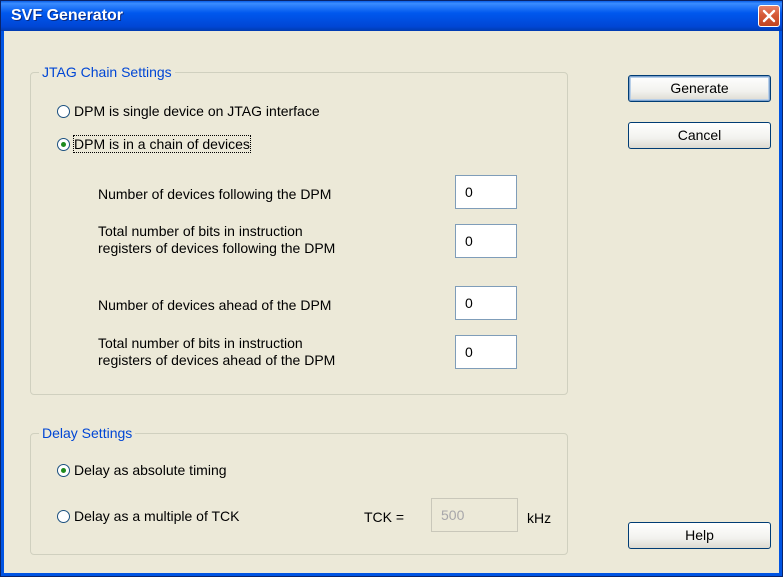  Describe the element at coordinates (63, 144) in the screenshot. I see `chain-of-devices-radio-indicator` at that location.